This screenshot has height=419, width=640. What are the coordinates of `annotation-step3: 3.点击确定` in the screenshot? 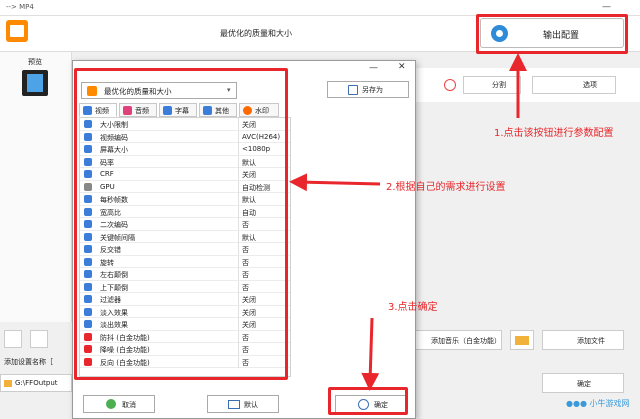 It's located at (413, 307).